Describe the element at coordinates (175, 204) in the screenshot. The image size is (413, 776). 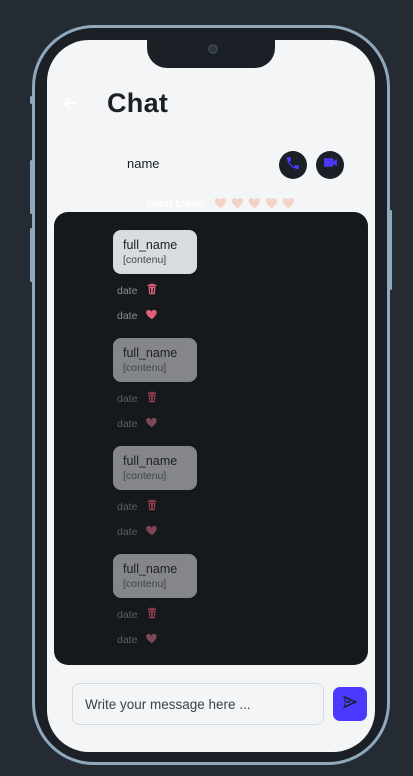
I see `most-likes-label: Most Likes` at that location.